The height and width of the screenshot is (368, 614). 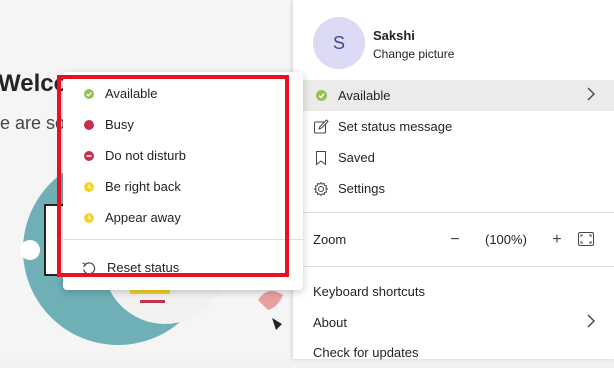 I want to click on reset-icon, so click(x=89, y=267).